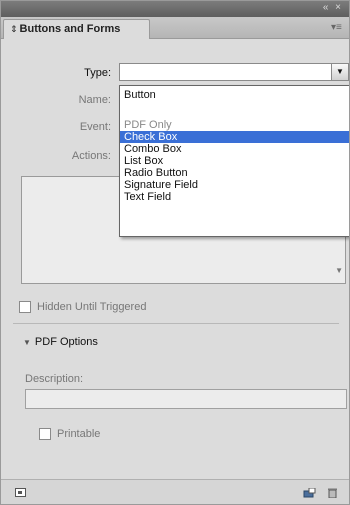 Image resolution: width=350 pixels, height=505 pixels. Describe the element at coordinates (339, 270) in the screenshot. I see `scroll-down-icon: ▼` at that location.